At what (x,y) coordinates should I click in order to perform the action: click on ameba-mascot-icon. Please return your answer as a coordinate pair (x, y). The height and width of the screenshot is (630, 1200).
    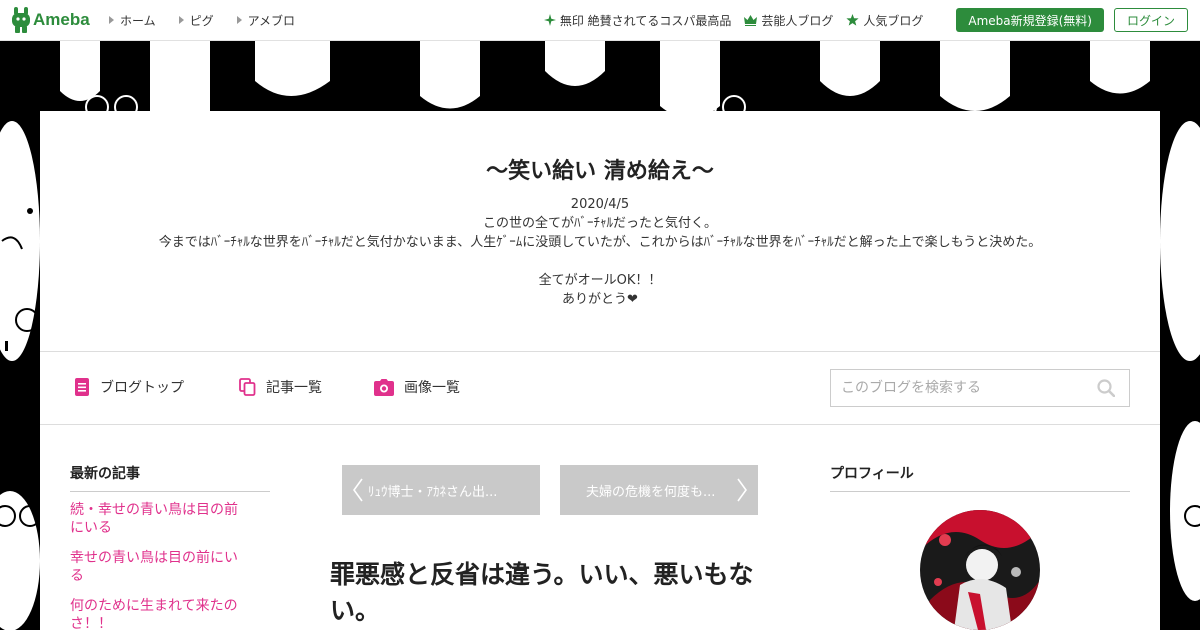
    Looking at the image, I should click on (21, 20).